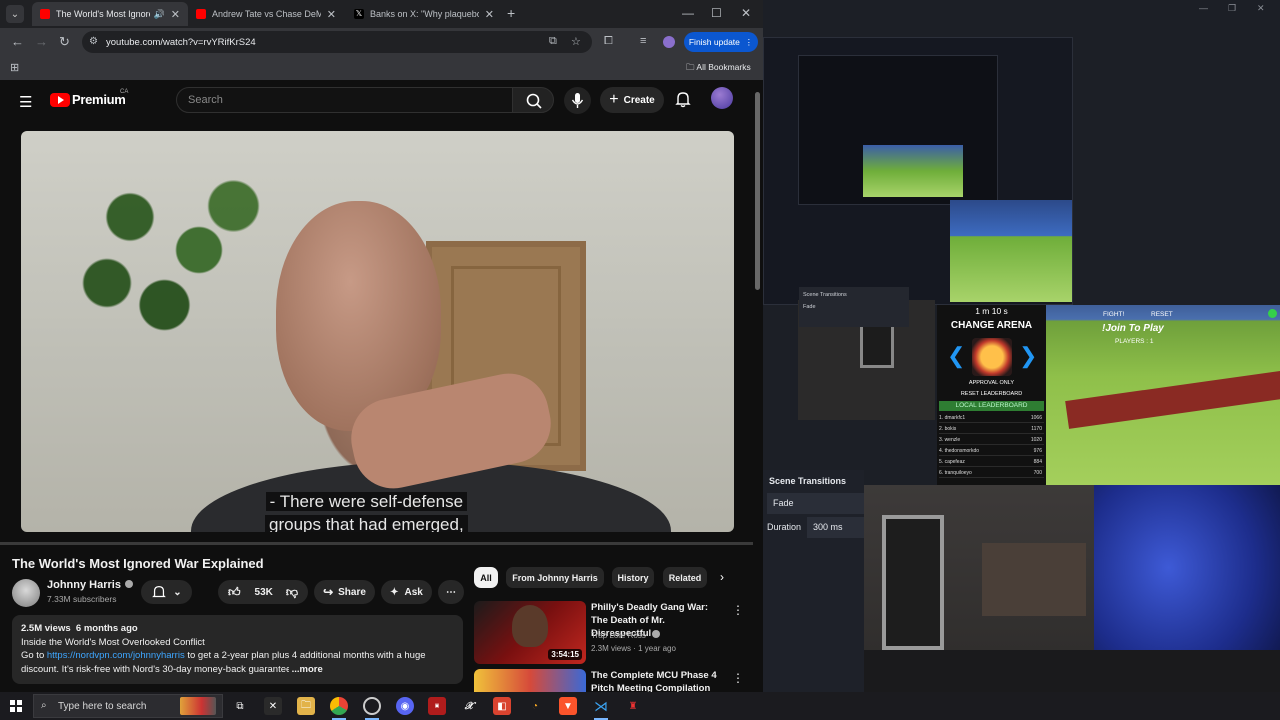 Image resolution: width=1280 pixels, height=720 pixels. Describe the element at coordinates (406, 592) in the screenshot. I see `ask-button: ✦ Ask` at that location.